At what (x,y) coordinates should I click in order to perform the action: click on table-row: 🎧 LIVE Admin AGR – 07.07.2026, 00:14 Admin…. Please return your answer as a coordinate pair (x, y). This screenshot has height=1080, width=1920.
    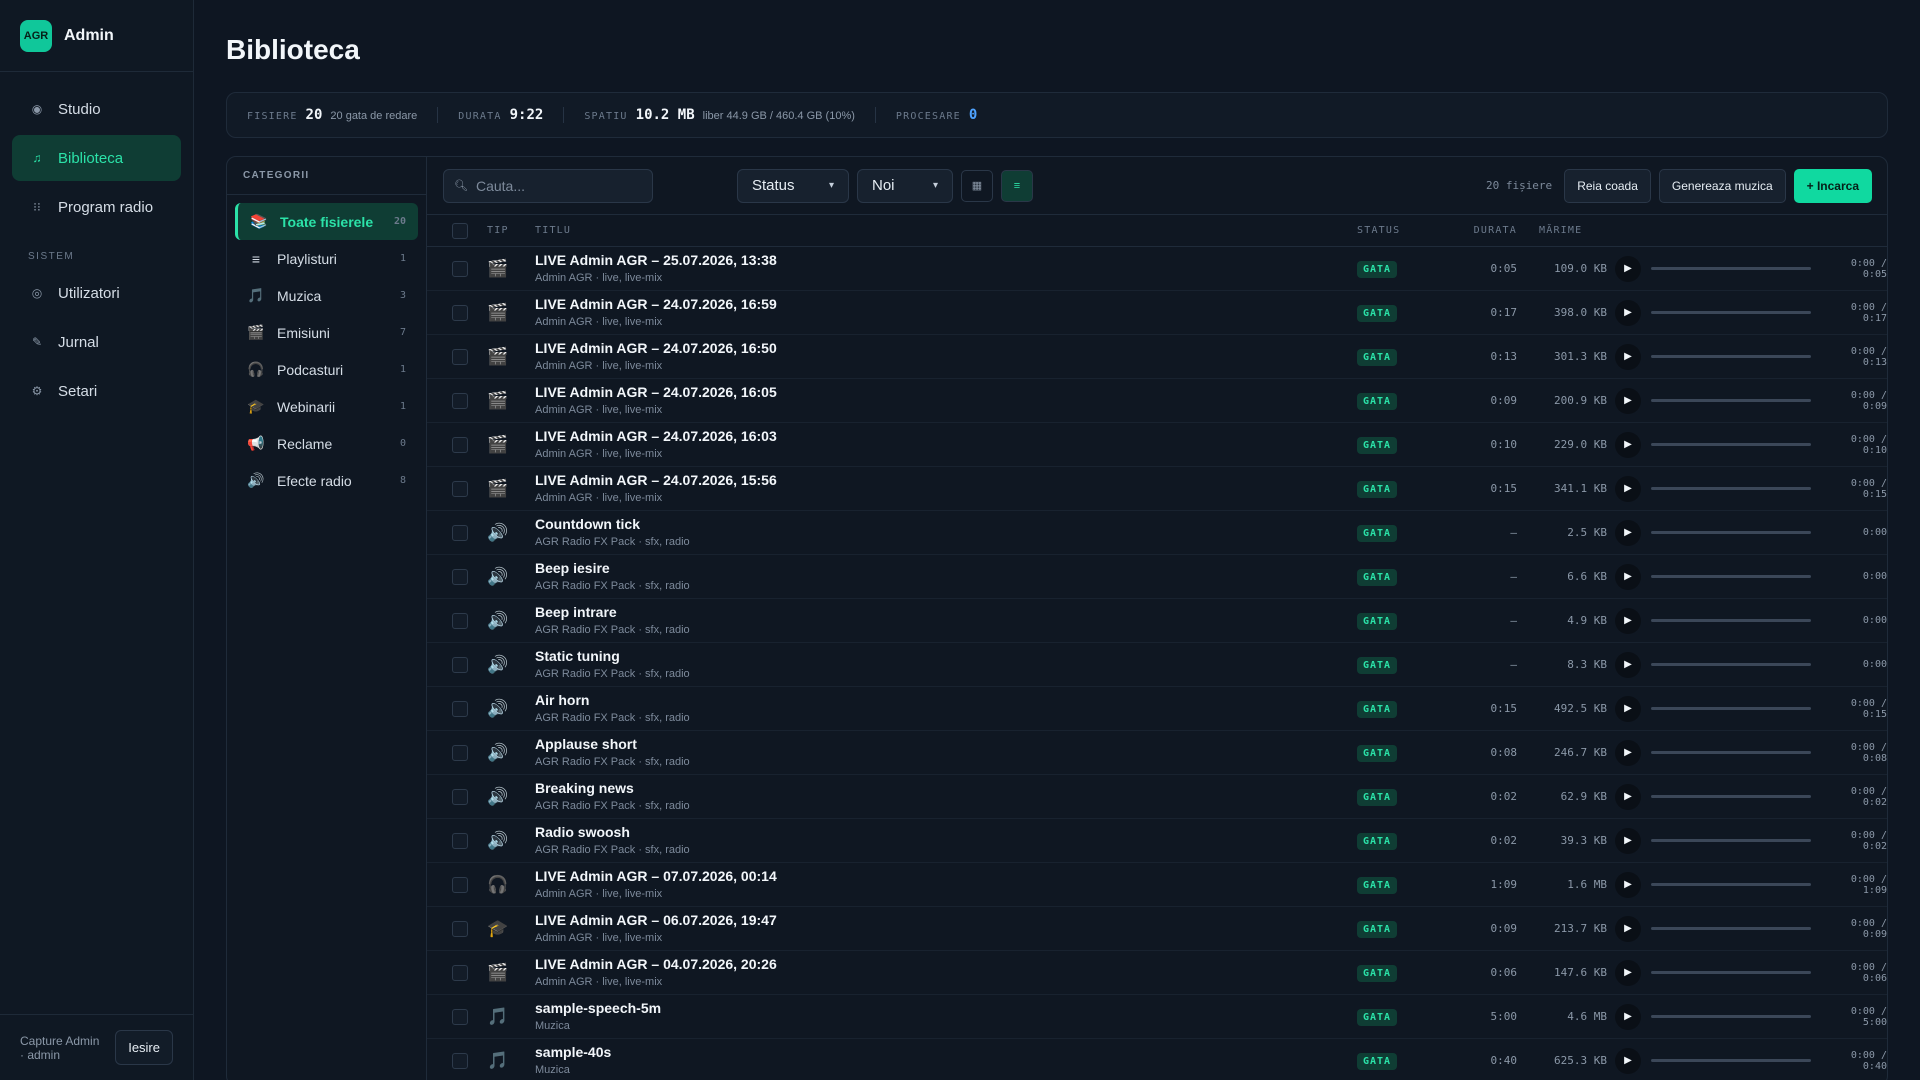
    Looking at the image, I should click on (1157, 885).